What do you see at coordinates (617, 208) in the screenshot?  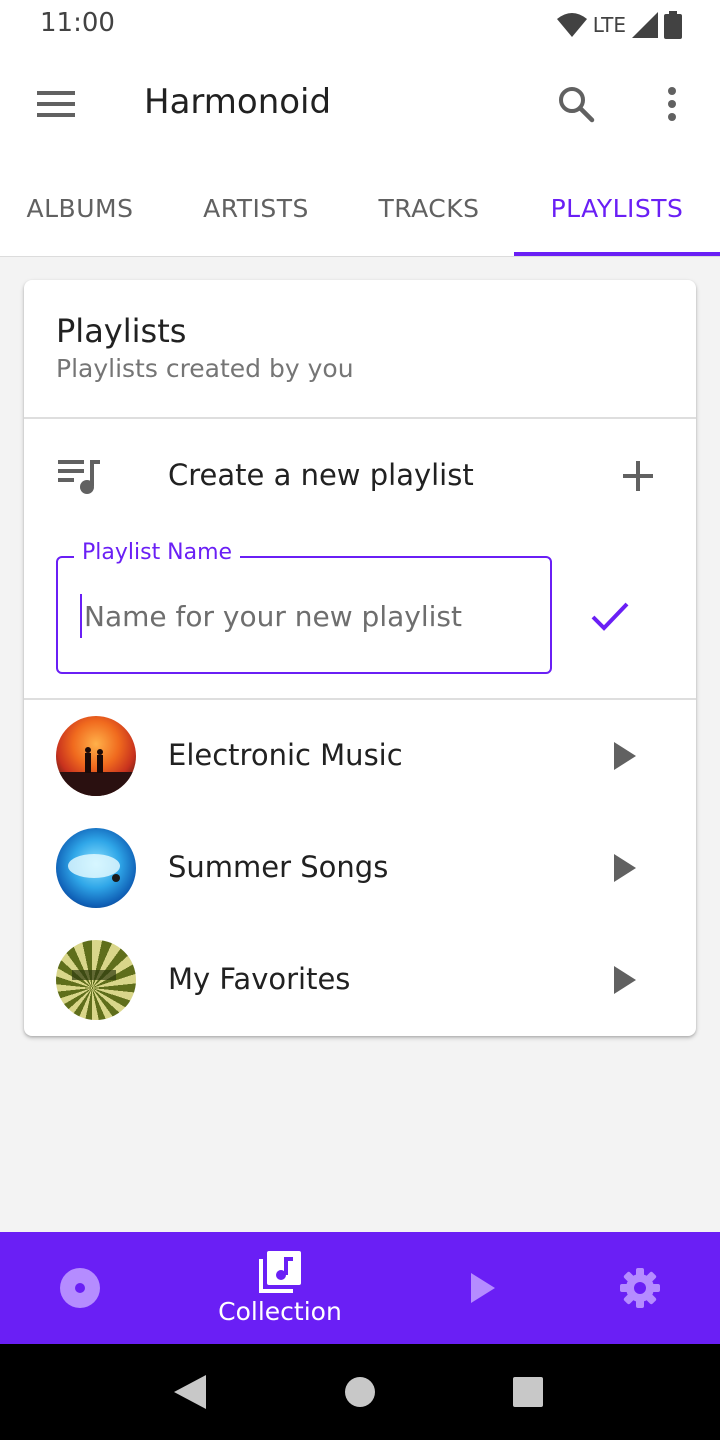 I see `tab-playlists: PLAYLISTS` at bounding box center [617, 208].